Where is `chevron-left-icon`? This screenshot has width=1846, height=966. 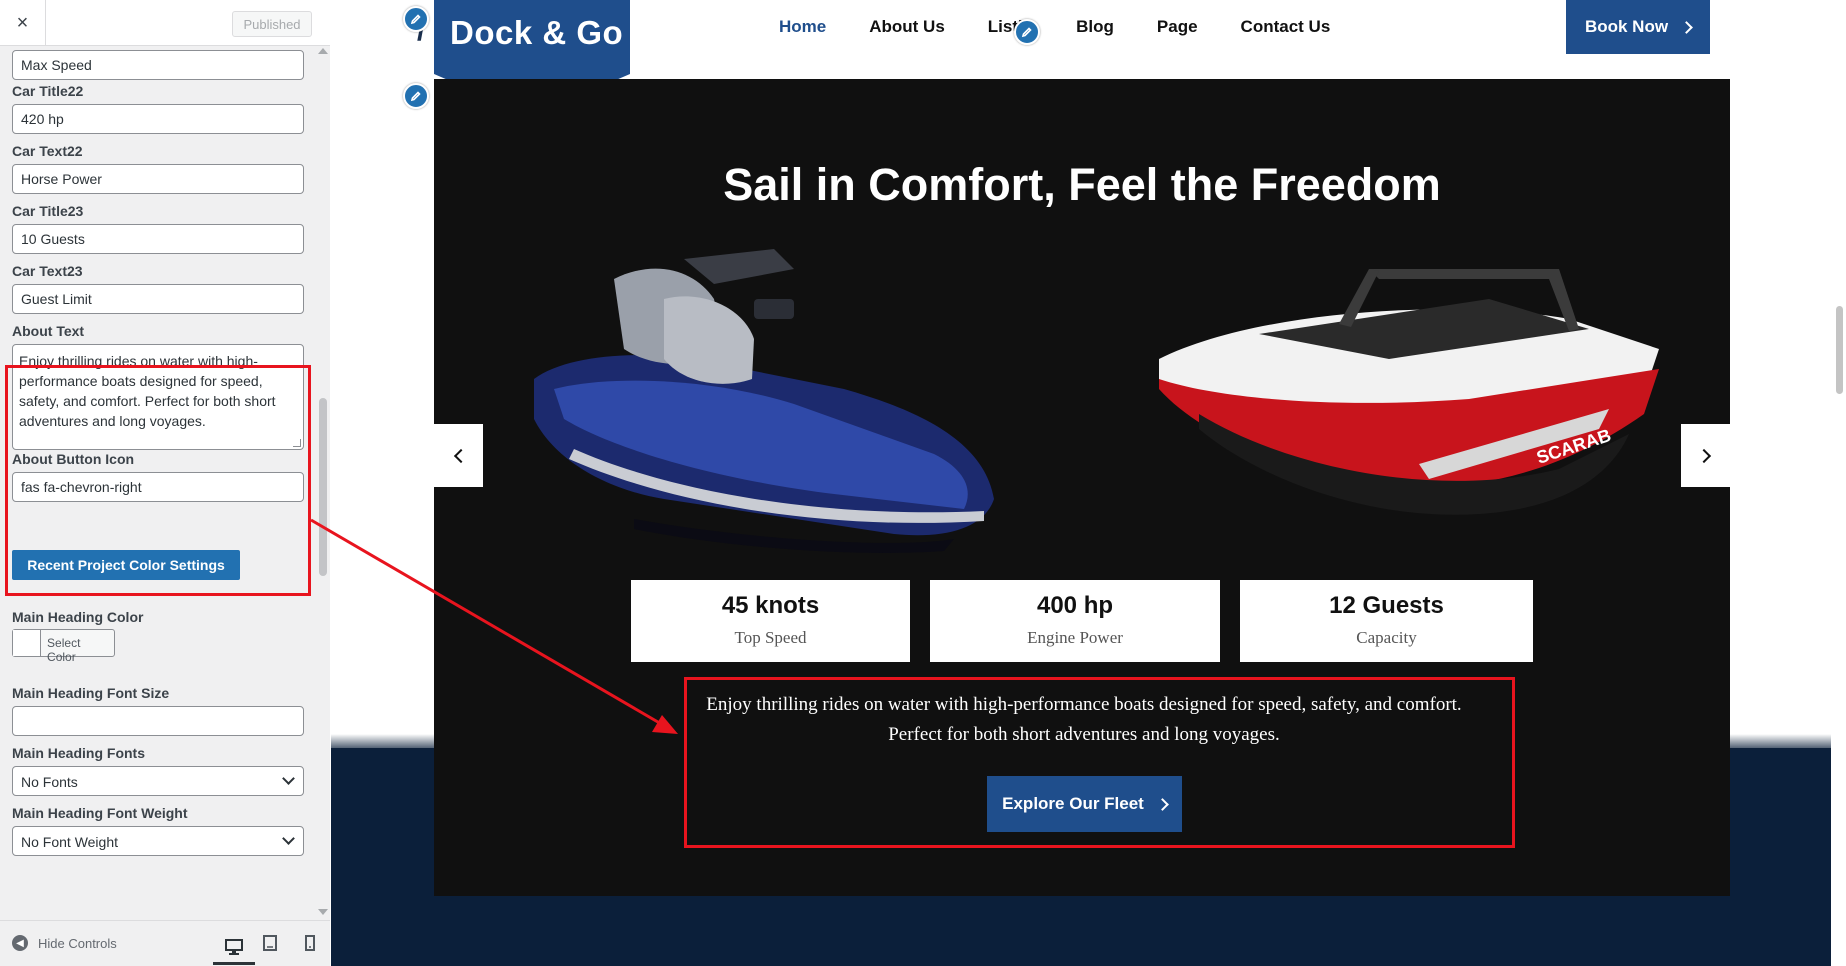 chevron-left-icon is located at coordinates (460, 455).